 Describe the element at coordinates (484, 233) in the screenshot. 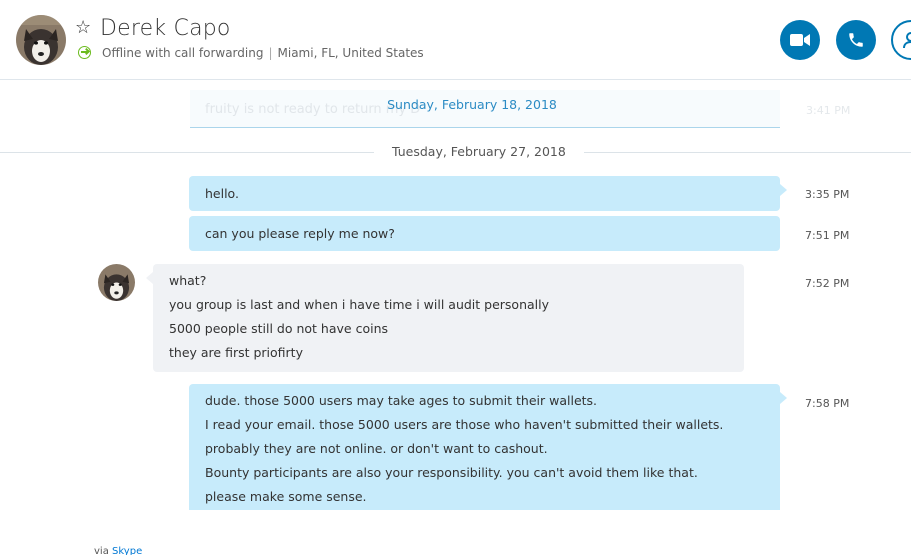

I see `outgoing-message-bubble: can you please reply me now?` at that location.